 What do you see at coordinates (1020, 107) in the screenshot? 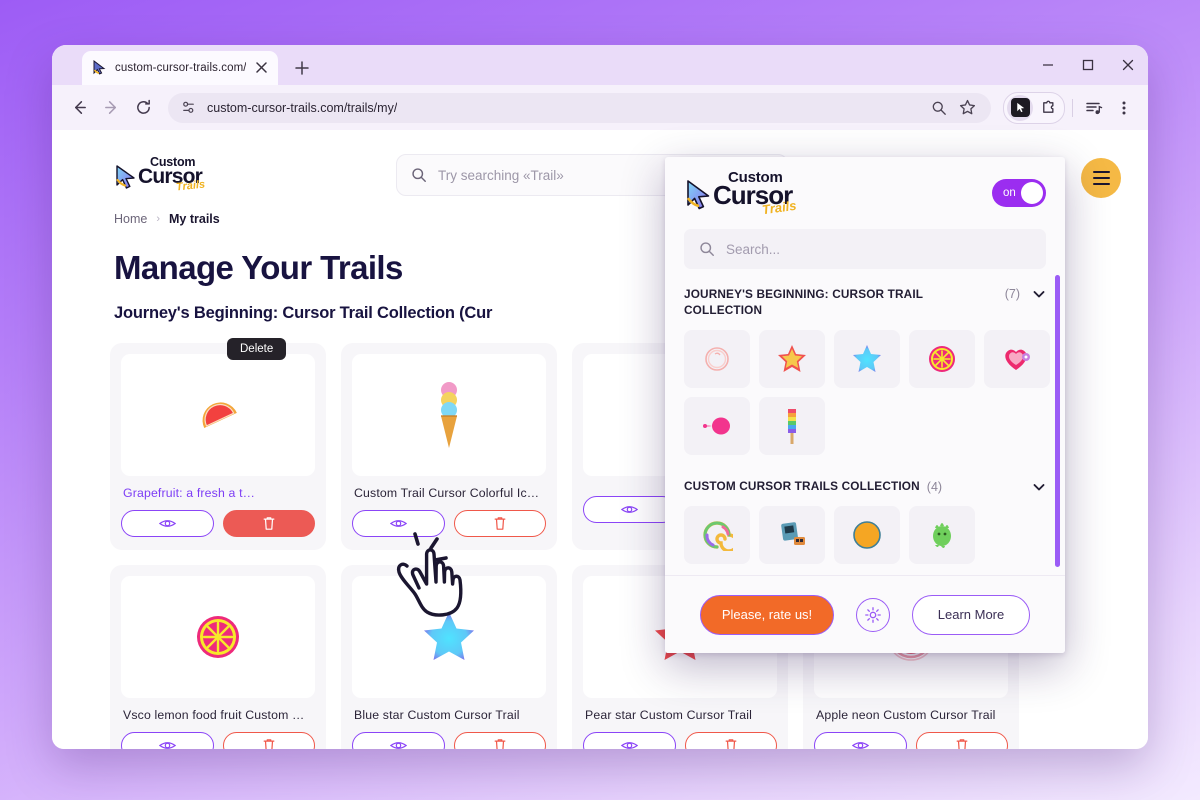
I see `custom-cursor-extension-icon` at bounding box center [1020, 107].